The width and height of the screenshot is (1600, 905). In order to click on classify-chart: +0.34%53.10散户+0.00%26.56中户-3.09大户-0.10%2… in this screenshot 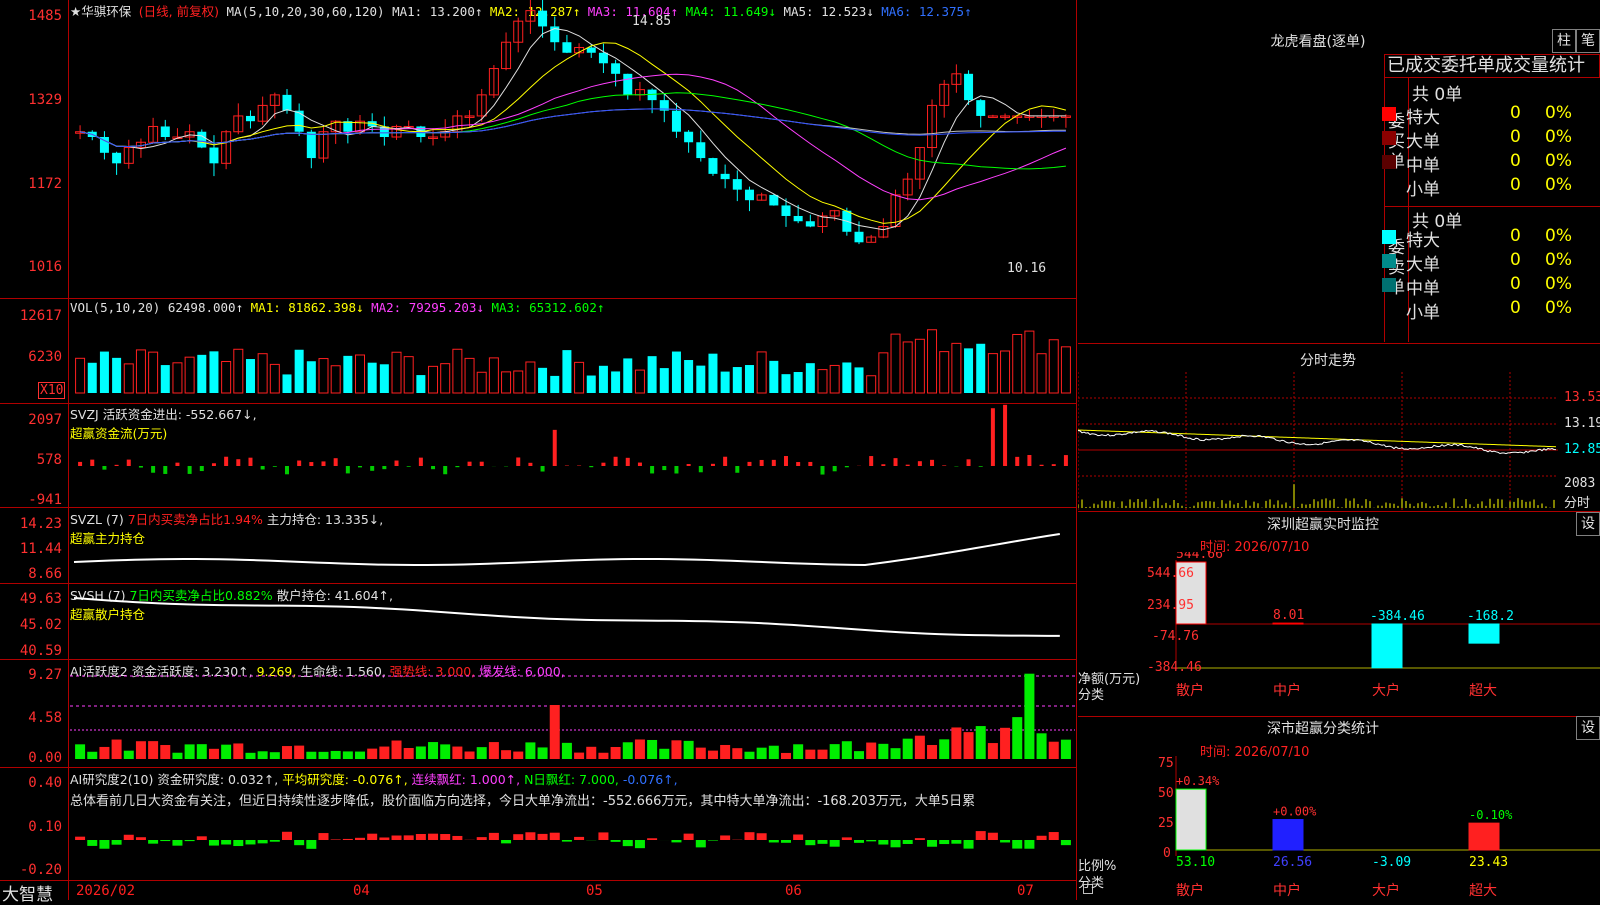, I will do `click(1339, 828)`.